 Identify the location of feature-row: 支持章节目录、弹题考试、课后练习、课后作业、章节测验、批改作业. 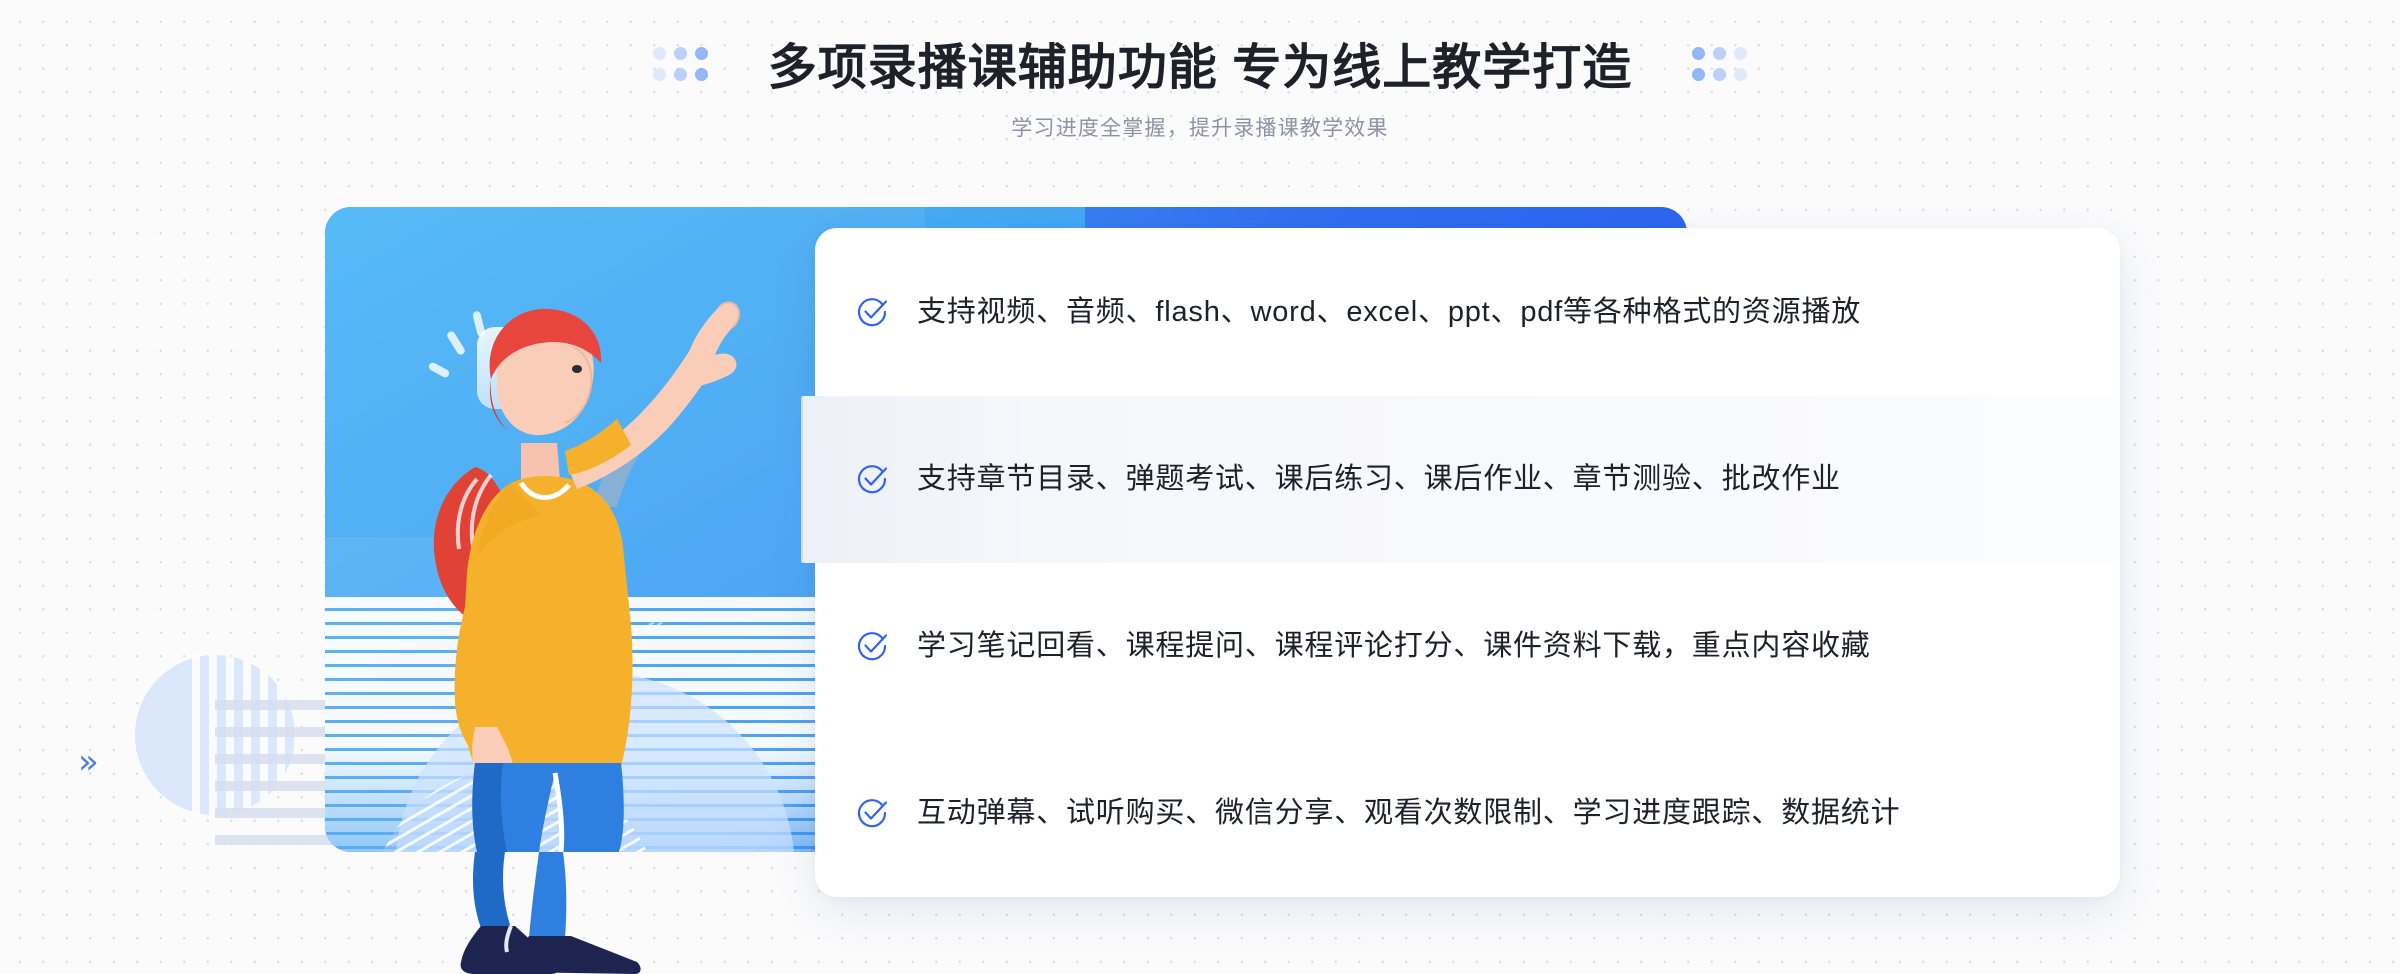
(1461, 479).